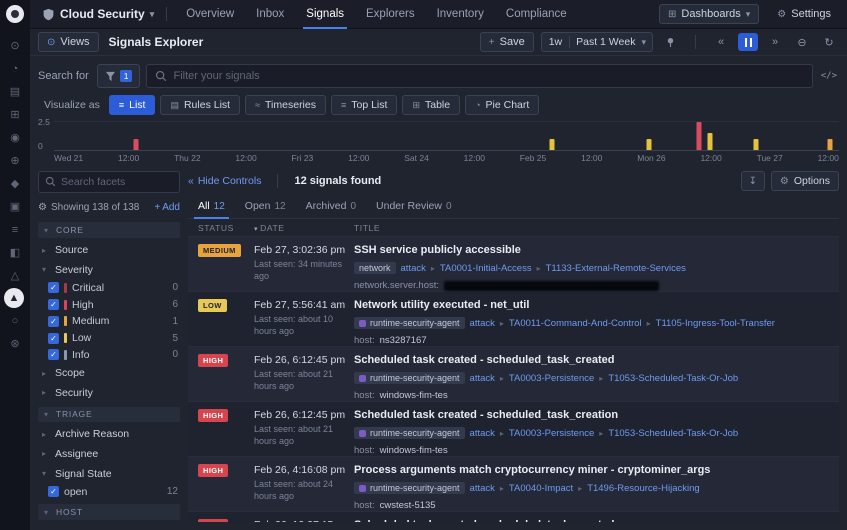 Image resolution: width=847 pixels, height=530 pixels. I want to click on skip-forward-button: », so click(775, 42).